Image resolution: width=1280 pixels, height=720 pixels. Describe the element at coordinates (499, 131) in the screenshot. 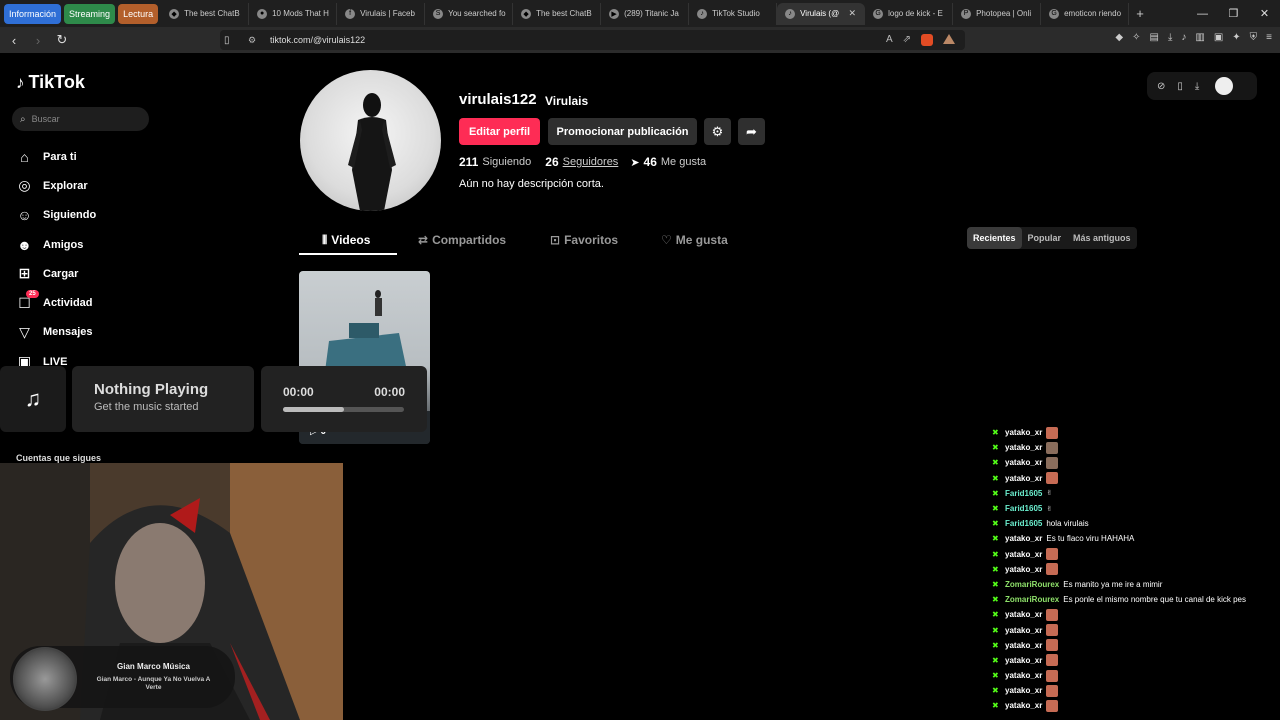

I see `edit-profile-button: Editar perfil` at that location.